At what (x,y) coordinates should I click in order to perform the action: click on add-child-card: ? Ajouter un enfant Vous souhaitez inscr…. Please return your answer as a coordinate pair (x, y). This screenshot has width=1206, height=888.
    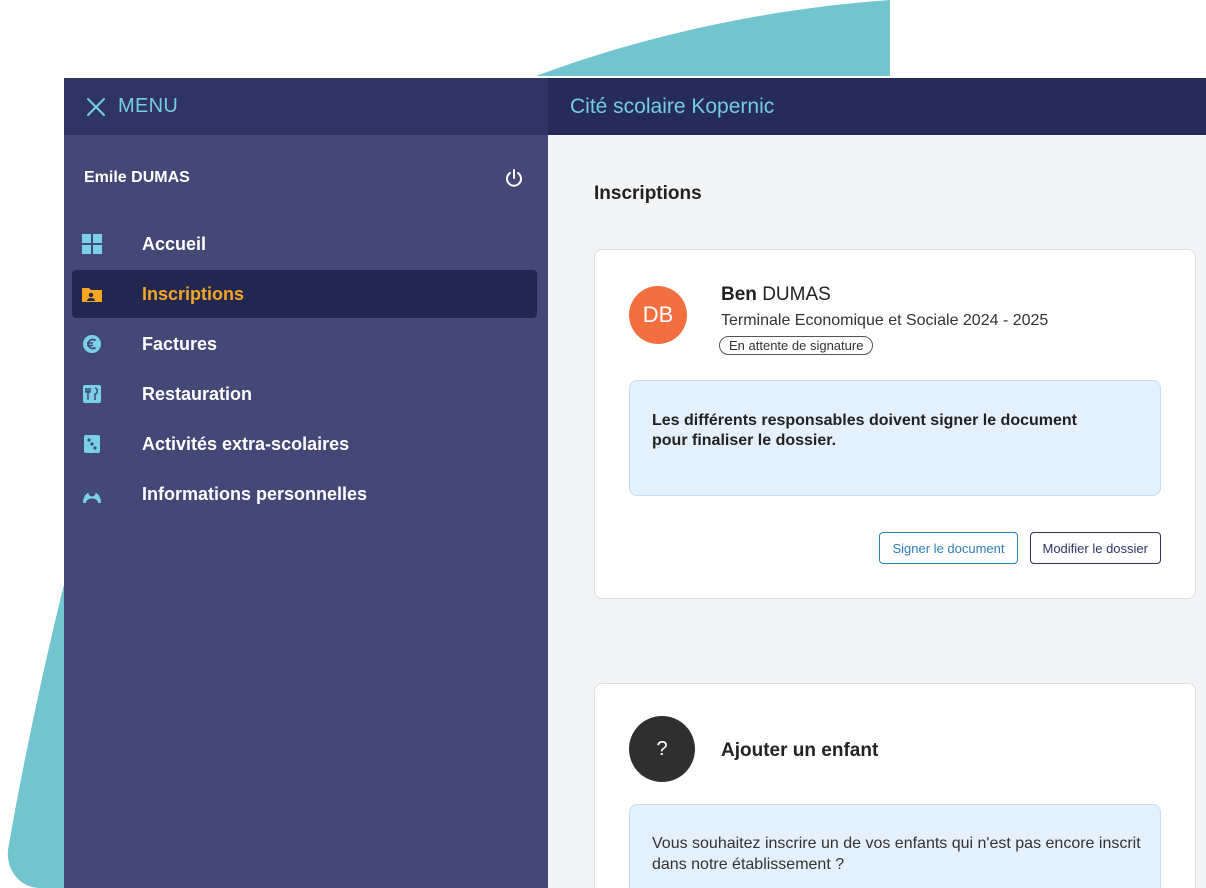
    Looking at the image, I should click on (895, 785).